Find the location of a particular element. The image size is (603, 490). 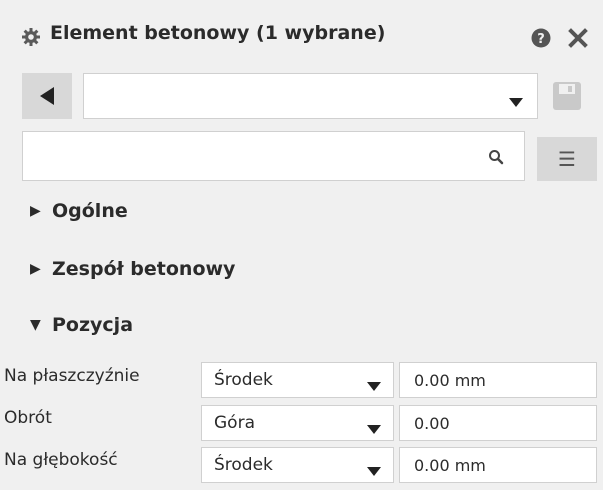

save-button is located at coordinates (567, 96).